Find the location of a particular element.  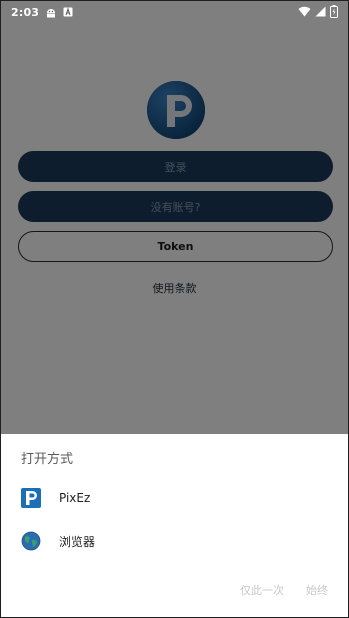

pixez-app-icon is located at coordinates (31, 498).